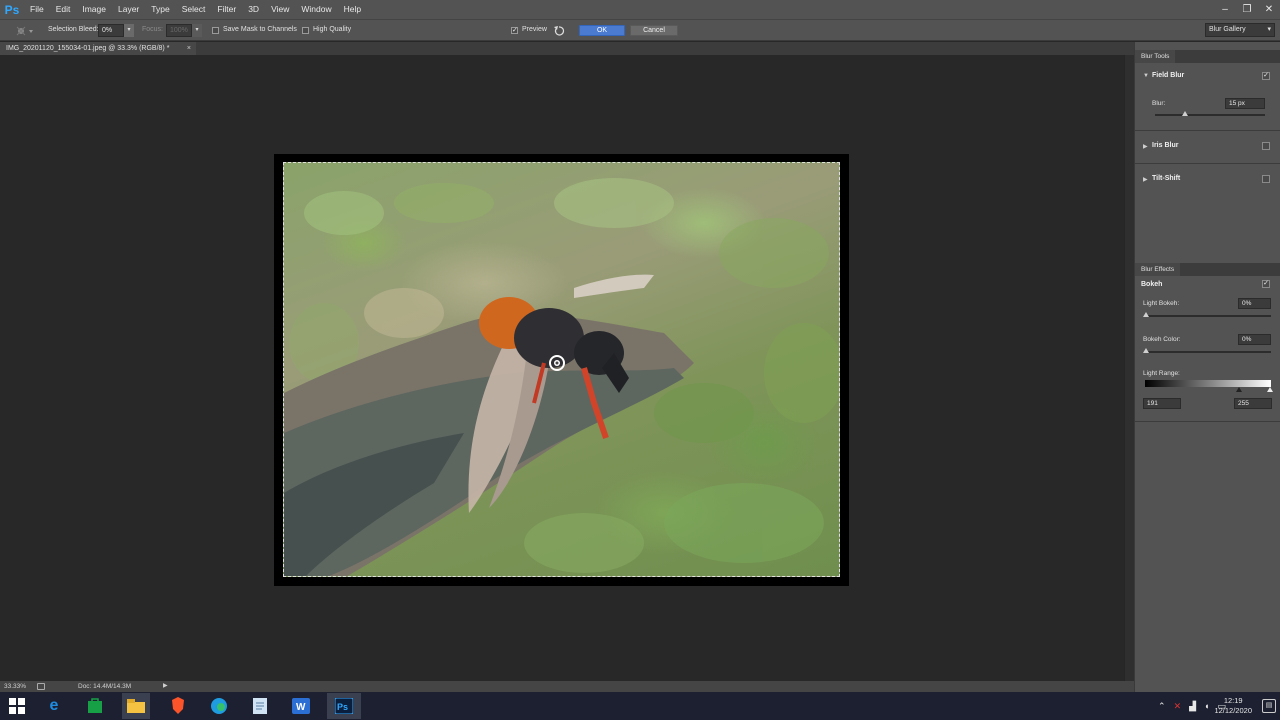 The width and height of the screenshot is (1280, 720). Describe the element at coordinates (1269, 706) in the screenshot. I see `notifications-icon: ▤` at that location.